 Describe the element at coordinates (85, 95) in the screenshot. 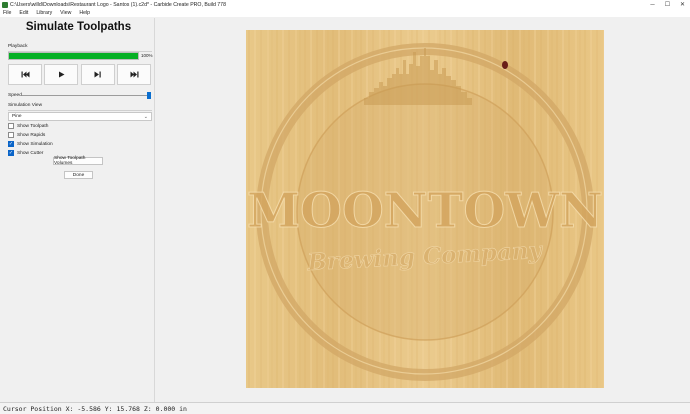

I see `speed-slider-track` at that location.